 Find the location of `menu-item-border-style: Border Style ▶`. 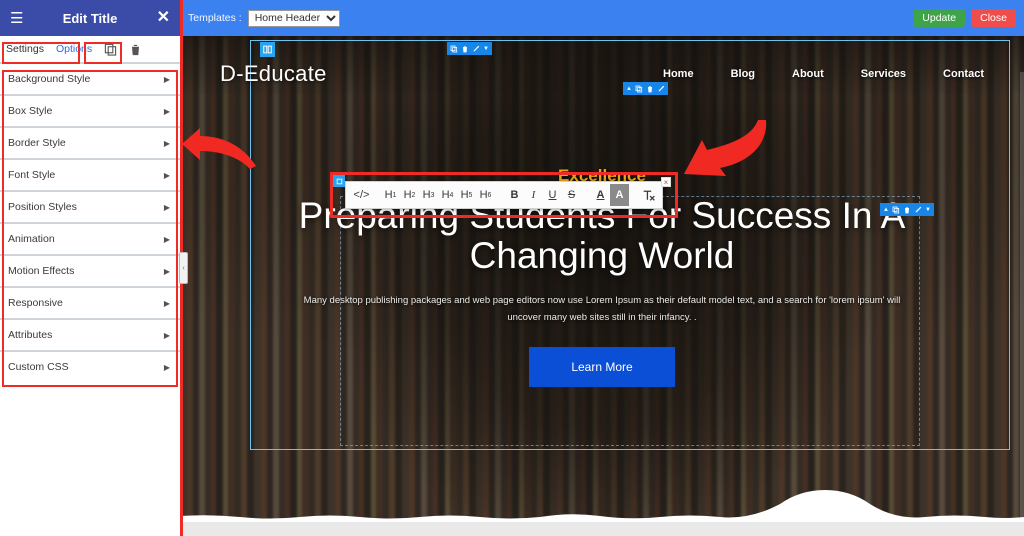

menu-item-border-style: Border Style ▶ is located at coordinates (90, 143).